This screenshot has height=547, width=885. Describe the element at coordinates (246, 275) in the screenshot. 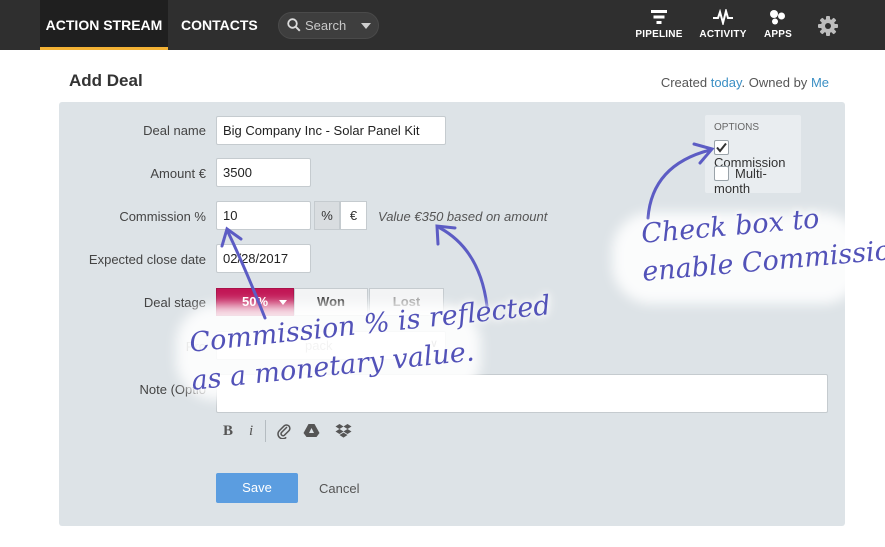

I see `arrow-to-commission-input` at that location.